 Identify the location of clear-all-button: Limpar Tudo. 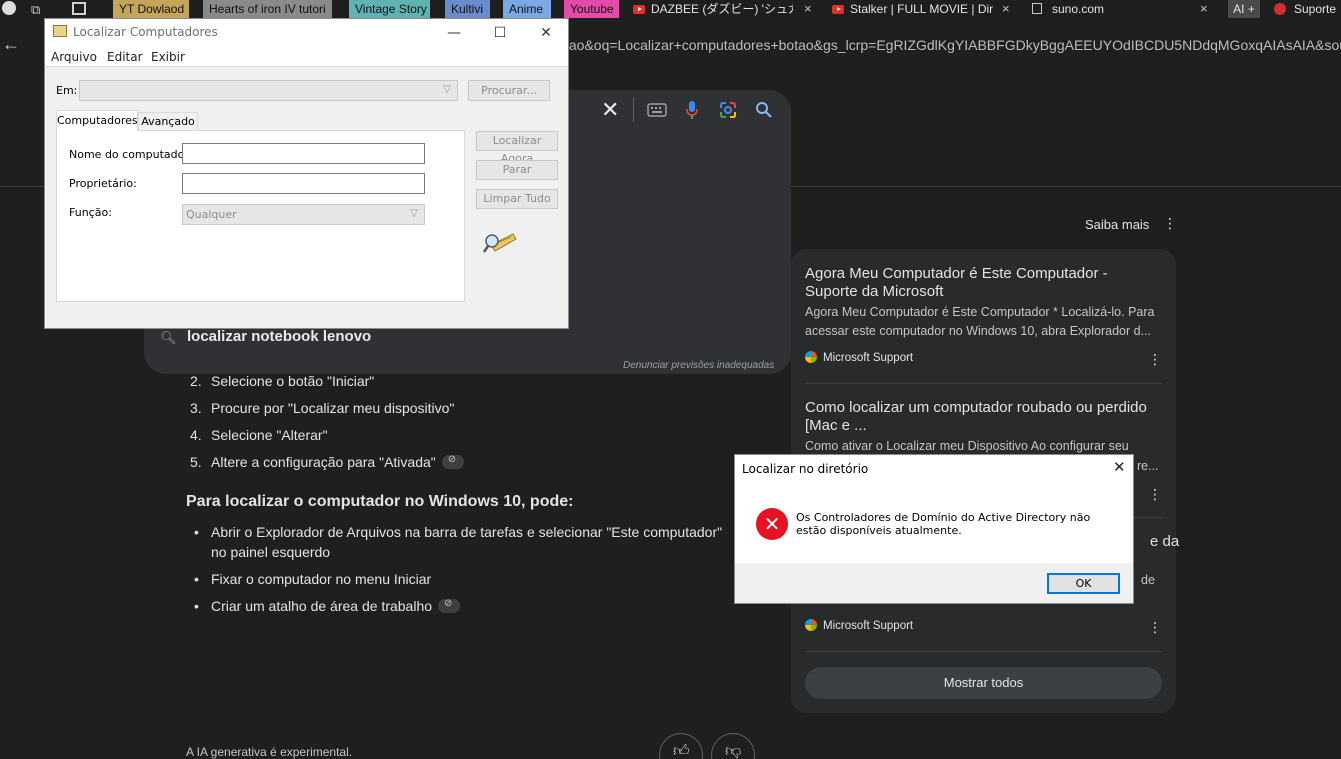
(517, 199).